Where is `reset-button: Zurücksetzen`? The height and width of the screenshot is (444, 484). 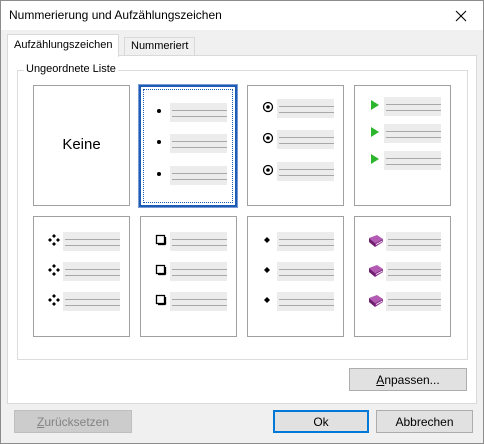
reset-button: Zurücksetzen is located at coordinates (73, 421).